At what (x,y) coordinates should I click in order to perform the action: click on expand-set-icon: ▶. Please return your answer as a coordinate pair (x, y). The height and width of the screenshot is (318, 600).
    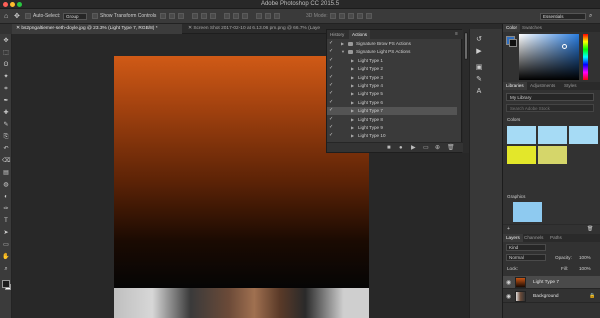
    Looking at the image, I should click on (342, 44).